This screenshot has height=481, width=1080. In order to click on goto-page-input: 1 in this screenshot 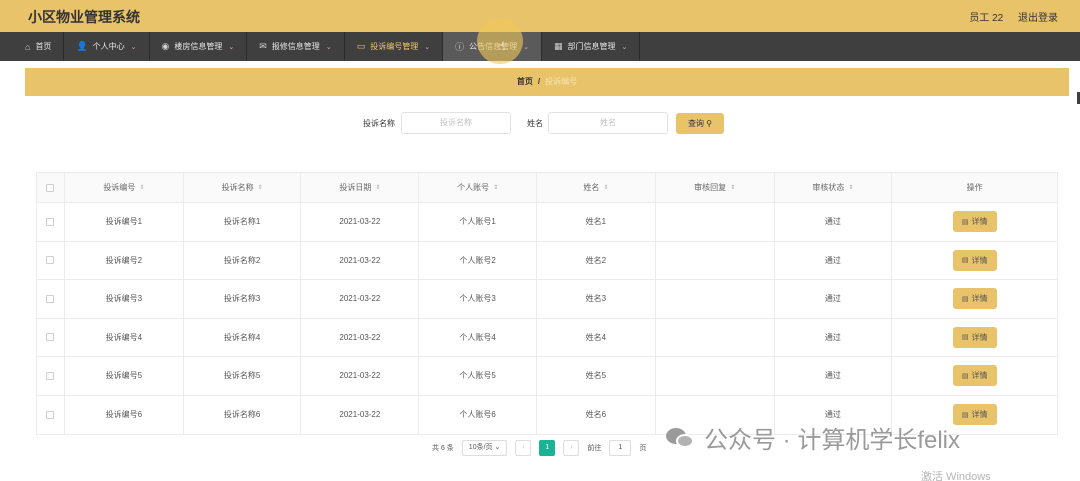, I will do `click(620, 448)`.